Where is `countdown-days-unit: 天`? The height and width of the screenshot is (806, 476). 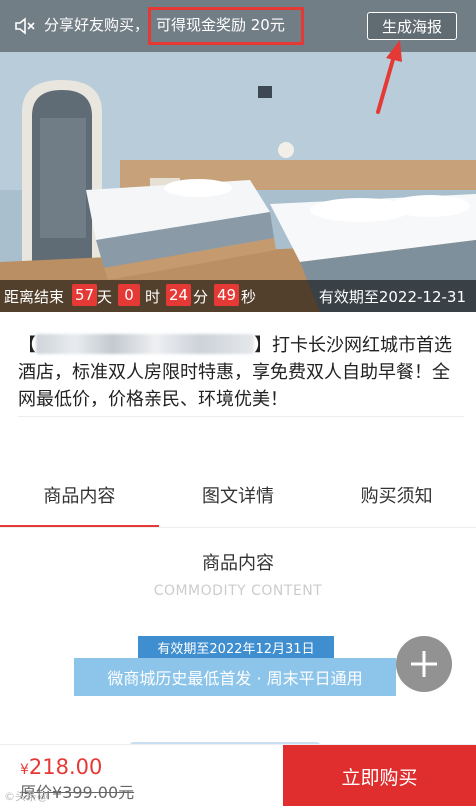
countdown-days-unit: 天 is located at coordinates (105, 297).